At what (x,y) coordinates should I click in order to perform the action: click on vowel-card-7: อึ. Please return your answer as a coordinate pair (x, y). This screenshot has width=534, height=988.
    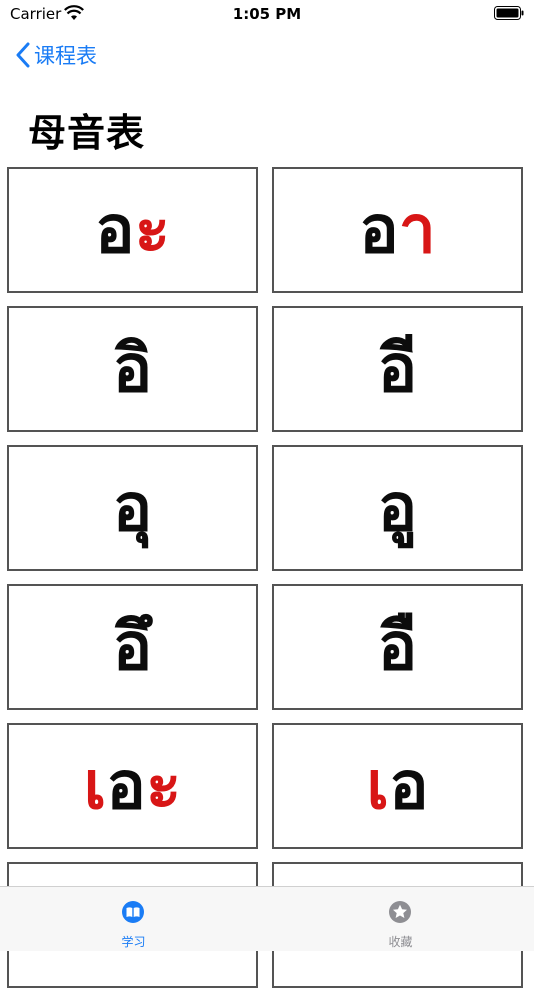
    Looking at the image, I should click on (132, 647).